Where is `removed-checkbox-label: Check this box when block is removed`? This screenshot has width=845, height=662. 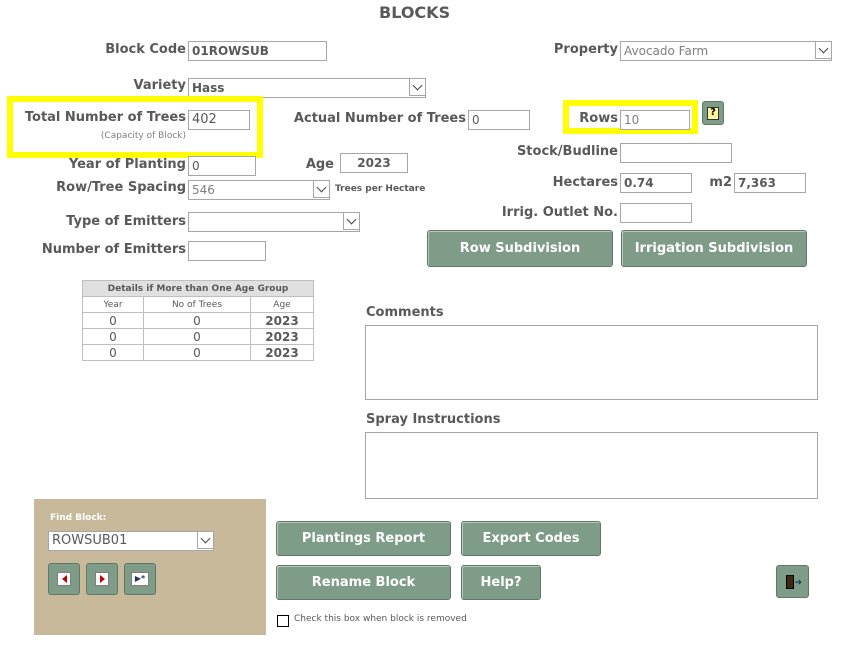 removed-checkbox-label: Check this box when block is removed is located at coordinates (380, 619).